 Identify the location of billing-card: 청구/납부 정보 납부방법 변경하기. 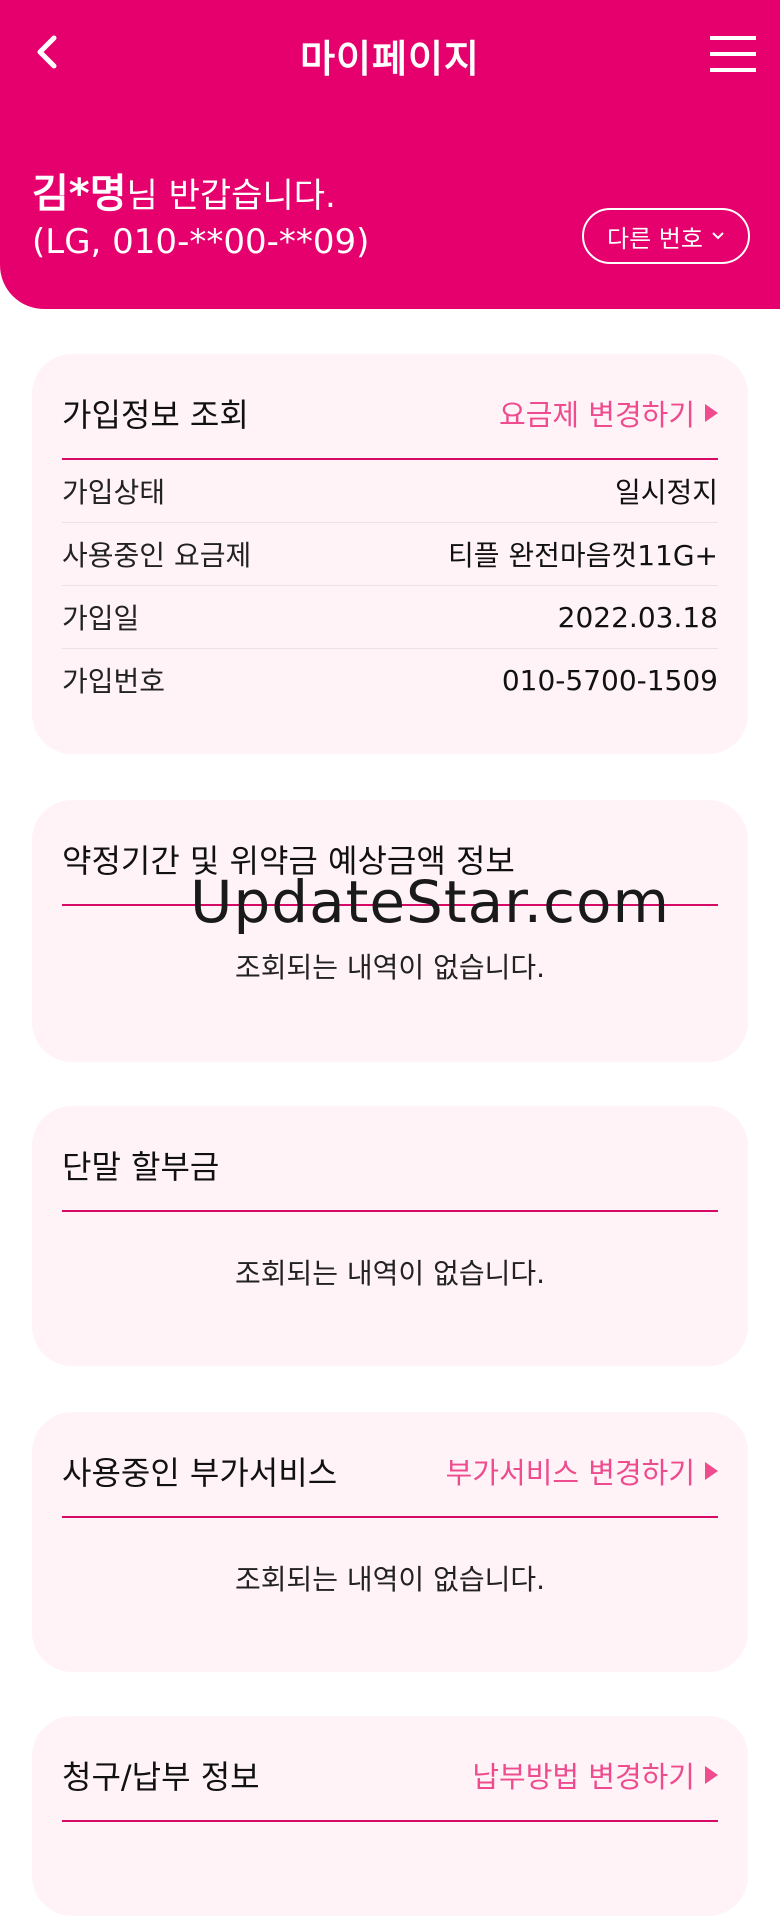
(390, 1816).